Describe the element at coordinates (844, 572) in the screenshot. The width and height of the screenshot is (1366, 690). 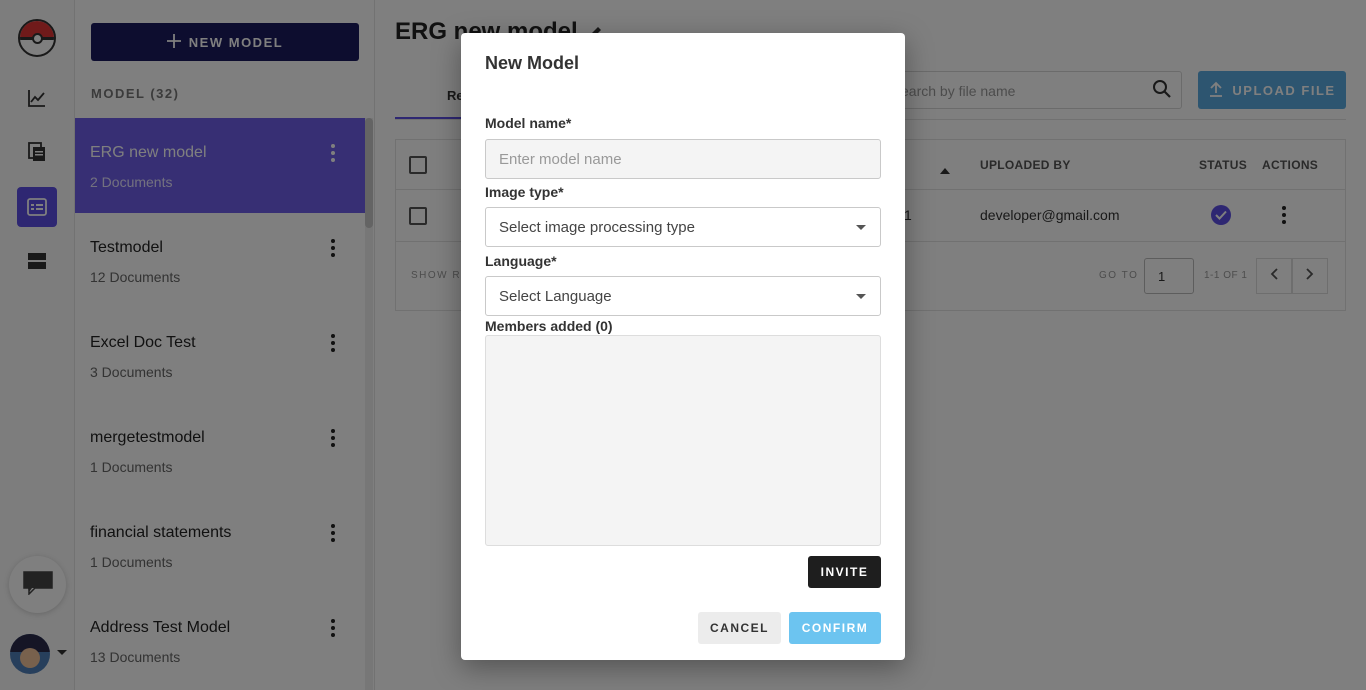
I see `invite-button: INVITE` at that location.